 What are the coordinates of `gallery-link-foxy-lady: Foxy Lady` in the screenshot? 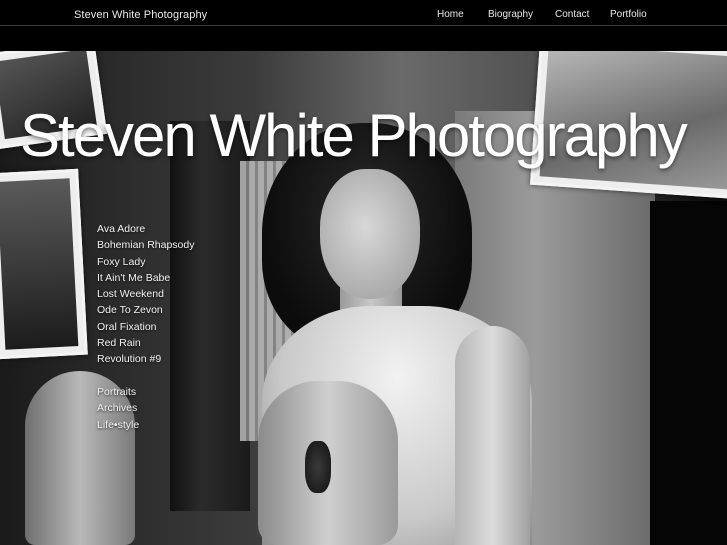 It's located at (145, 262).